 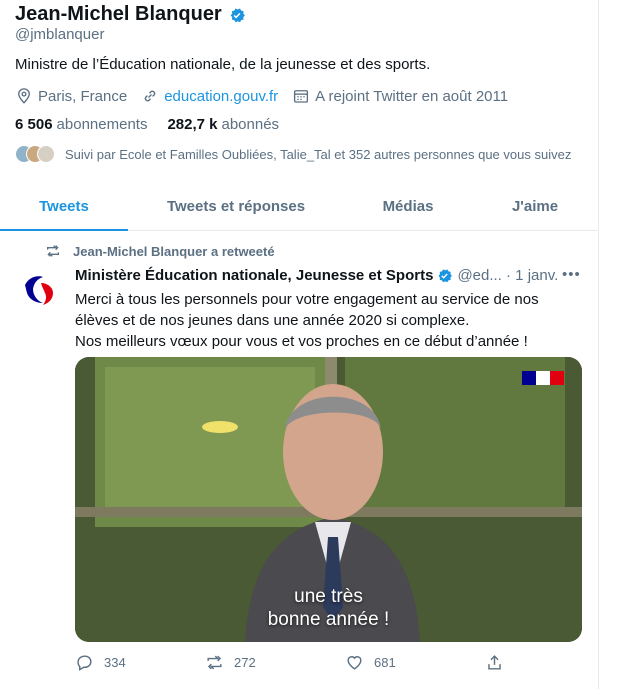 What do you see at coordinates (102, 124) in the screenshot?
I see `following-label: abonnements` at bounding box center [102, 124].